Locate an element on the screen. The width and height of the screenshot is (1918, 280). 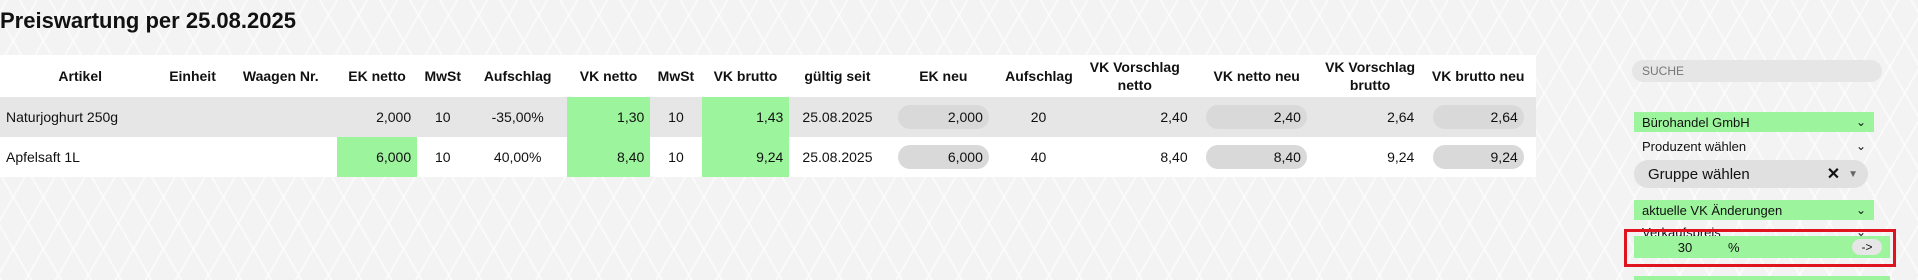
cell-vk-brutto: 9,24 is located at coordinates (745, 157).